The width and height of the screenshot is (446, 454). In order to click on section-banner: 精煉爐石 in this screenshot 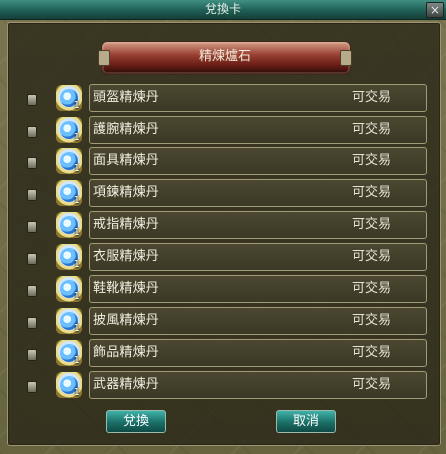, I will do `click(225, 58)`.